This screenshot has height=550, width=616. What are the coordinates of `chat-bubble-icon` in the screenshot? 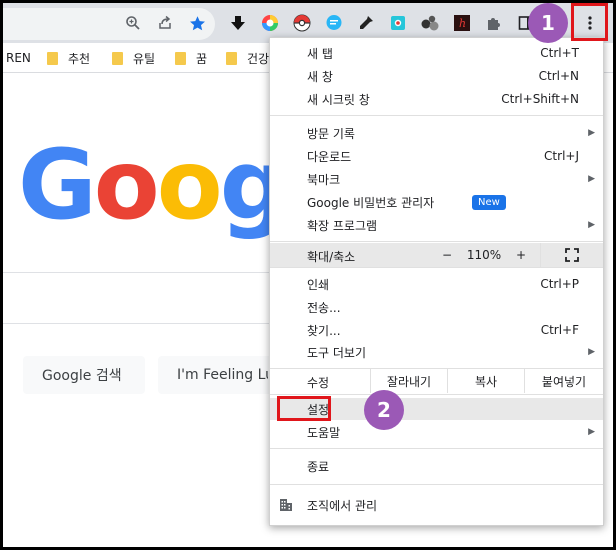 It's located at (334, 23).